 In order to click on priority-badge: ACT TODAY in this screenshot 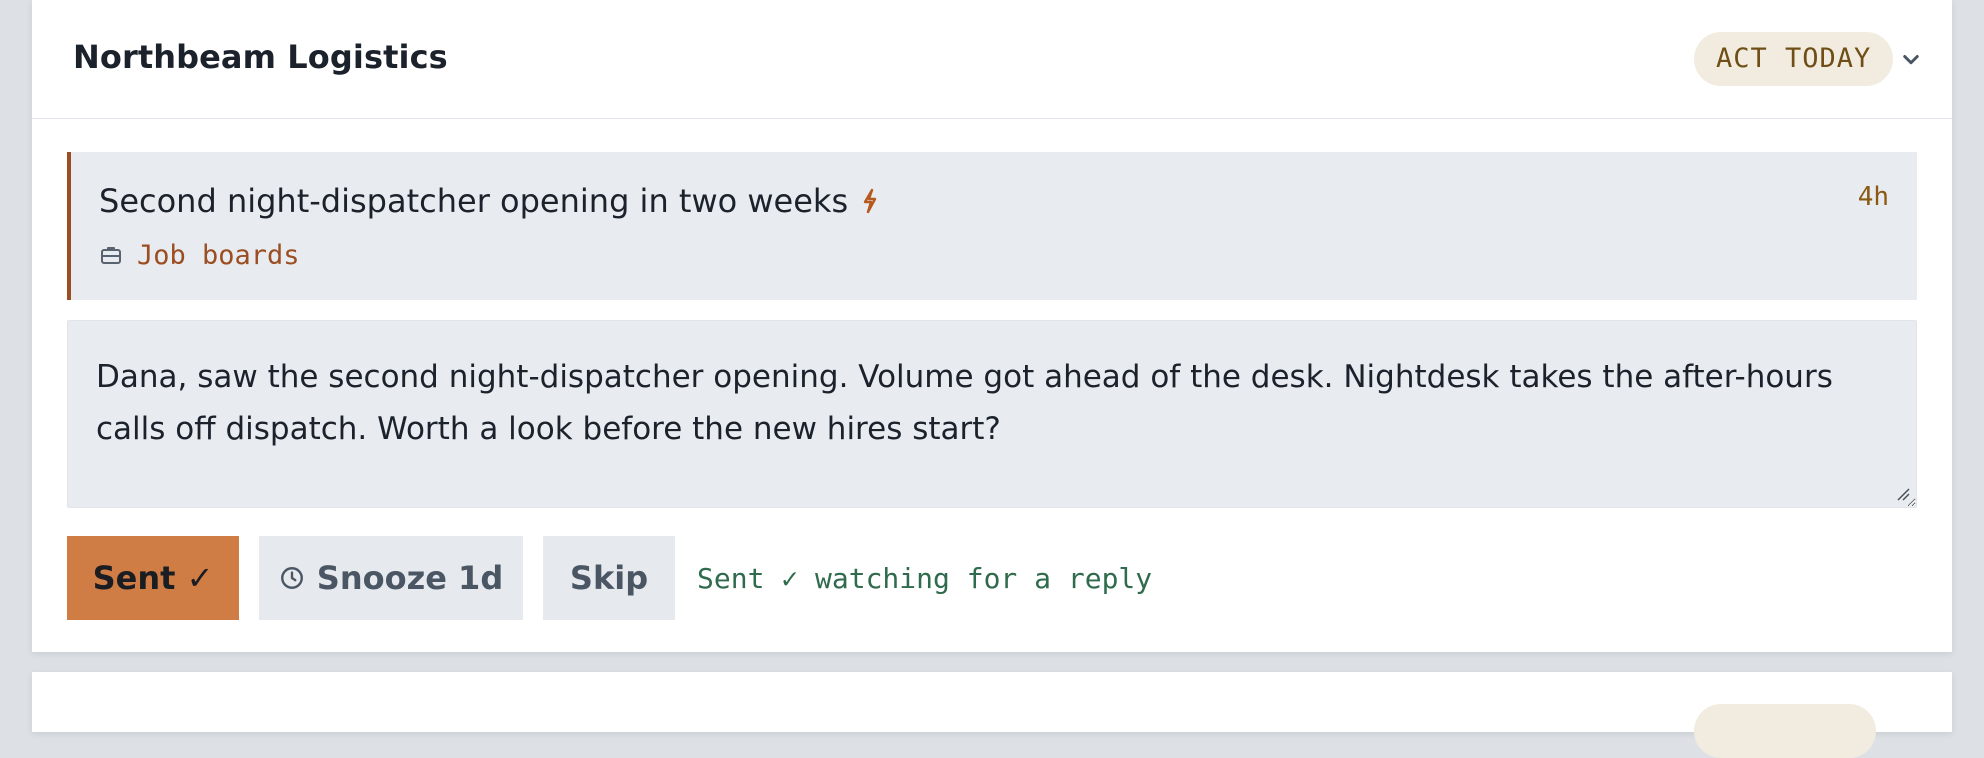, I will do `click(1794, 59)`.